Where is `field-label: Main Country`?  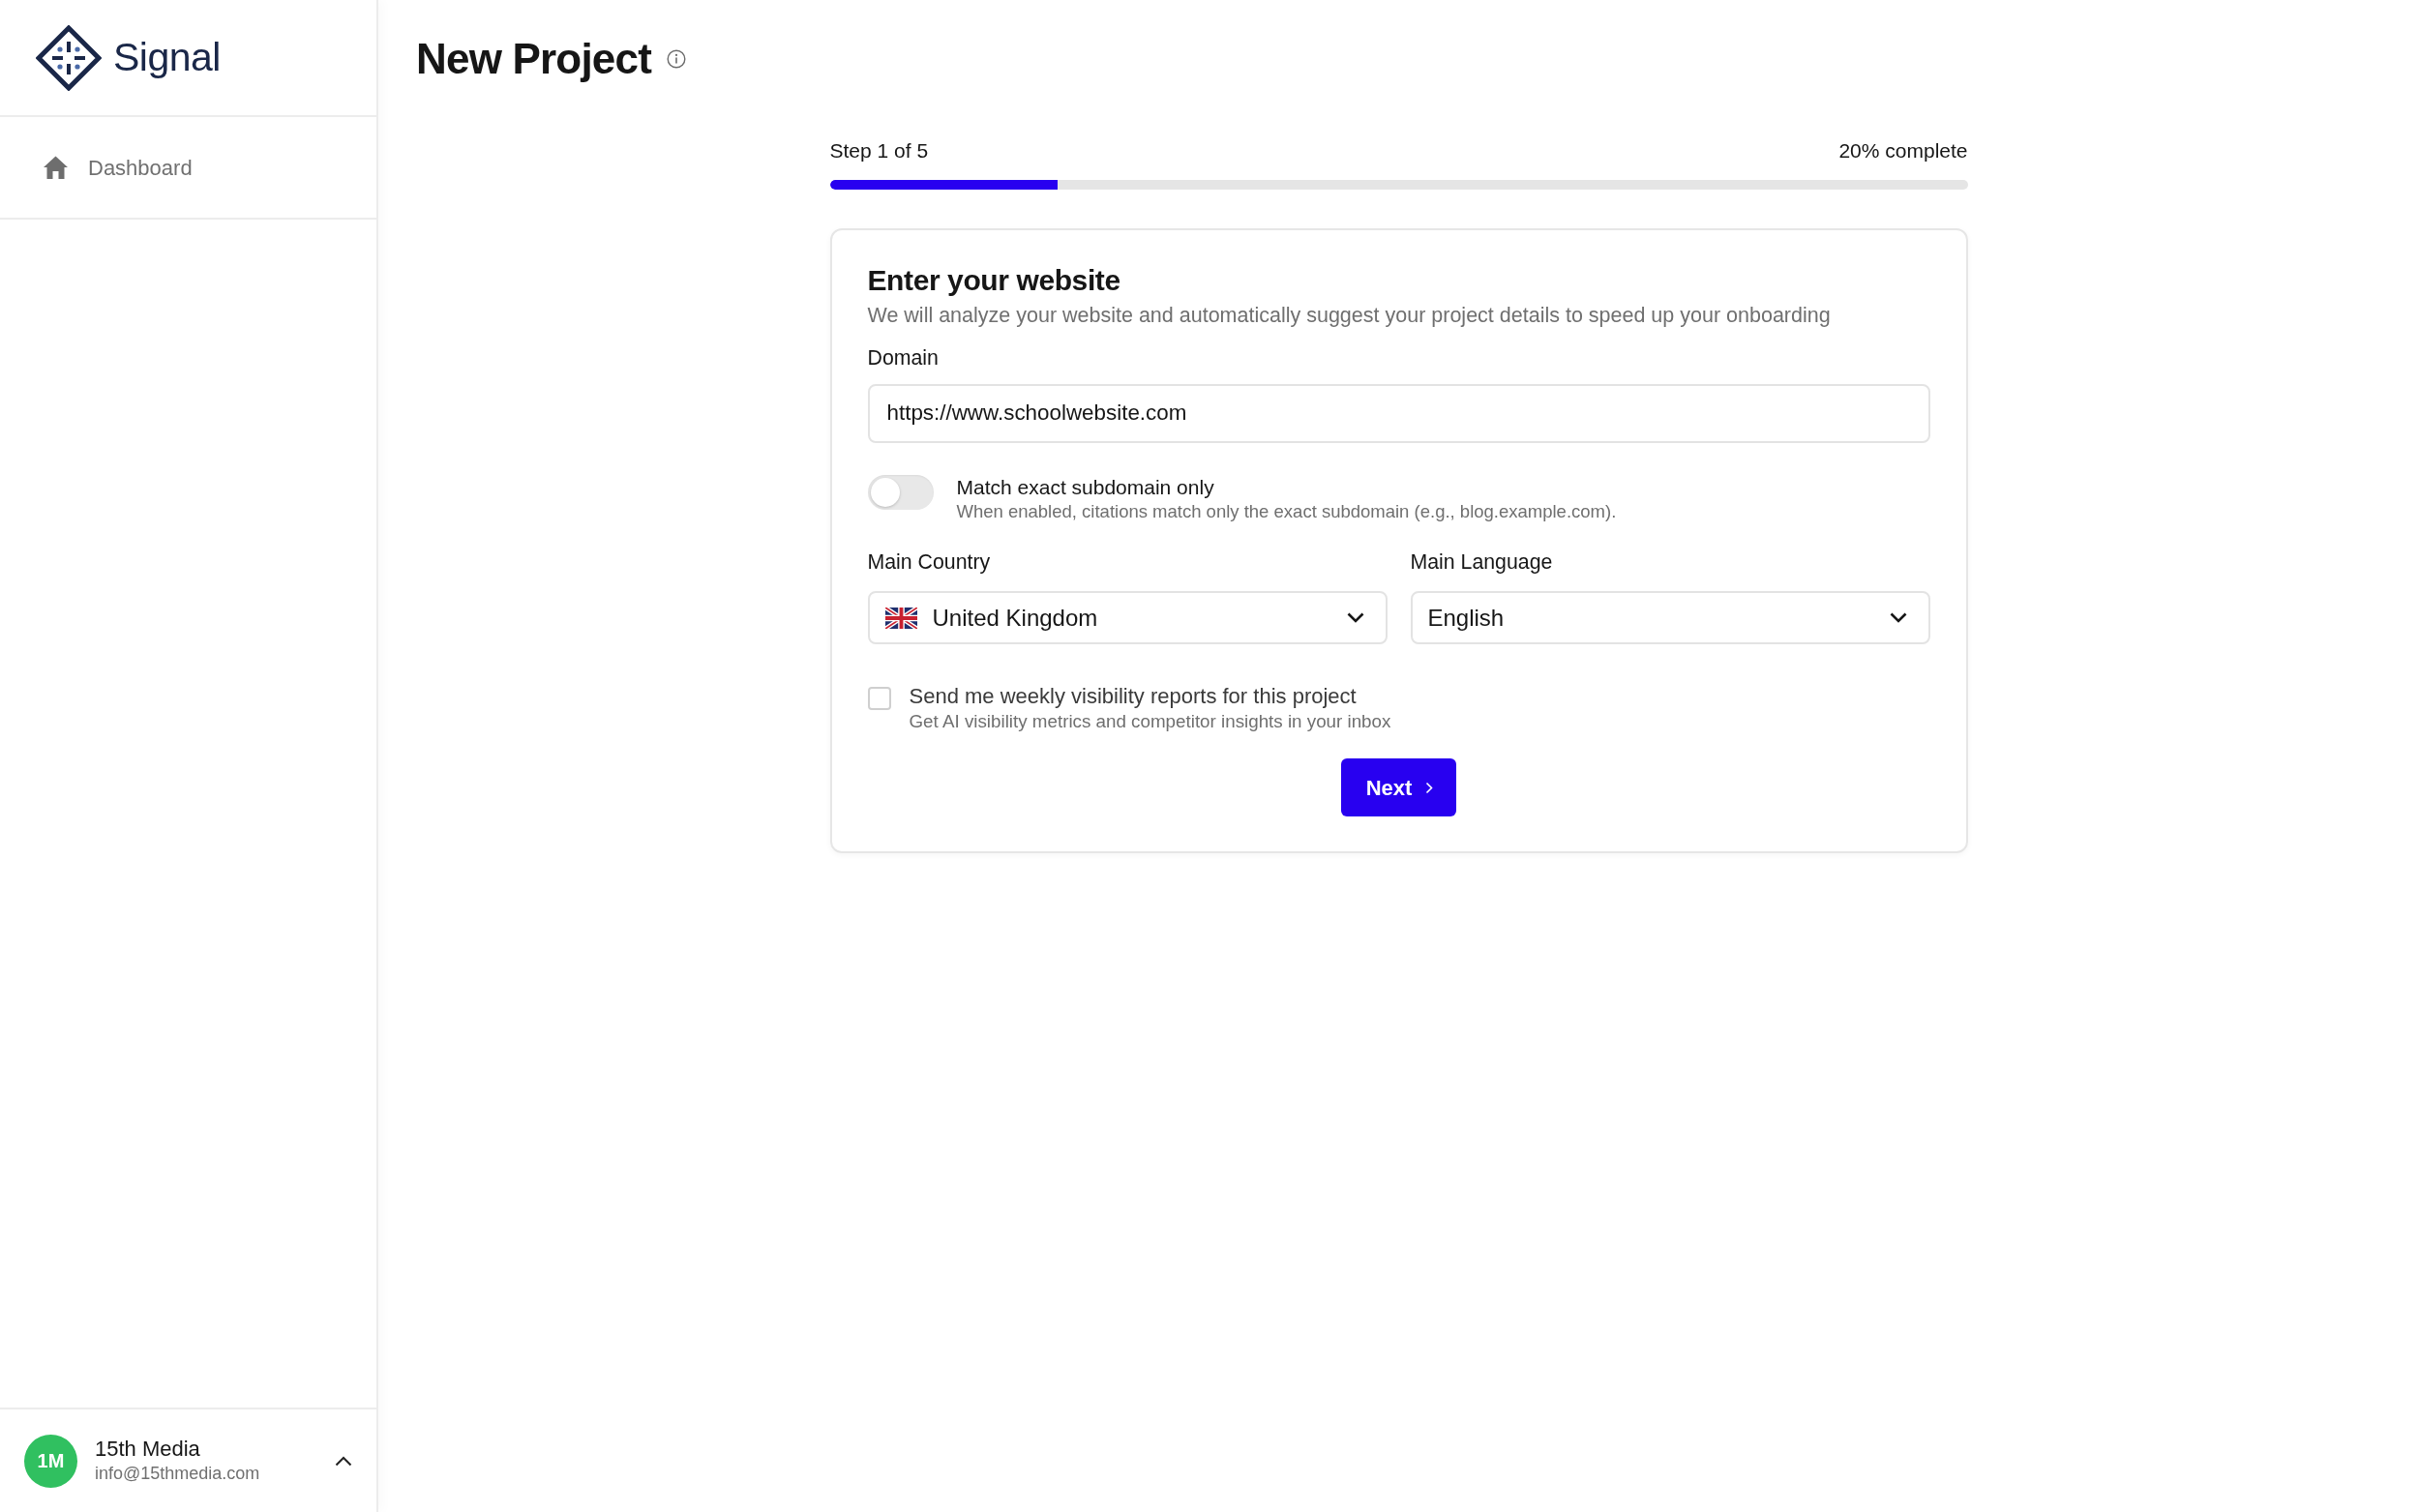
field-label: Main Country is located at coordinates (930, 562).